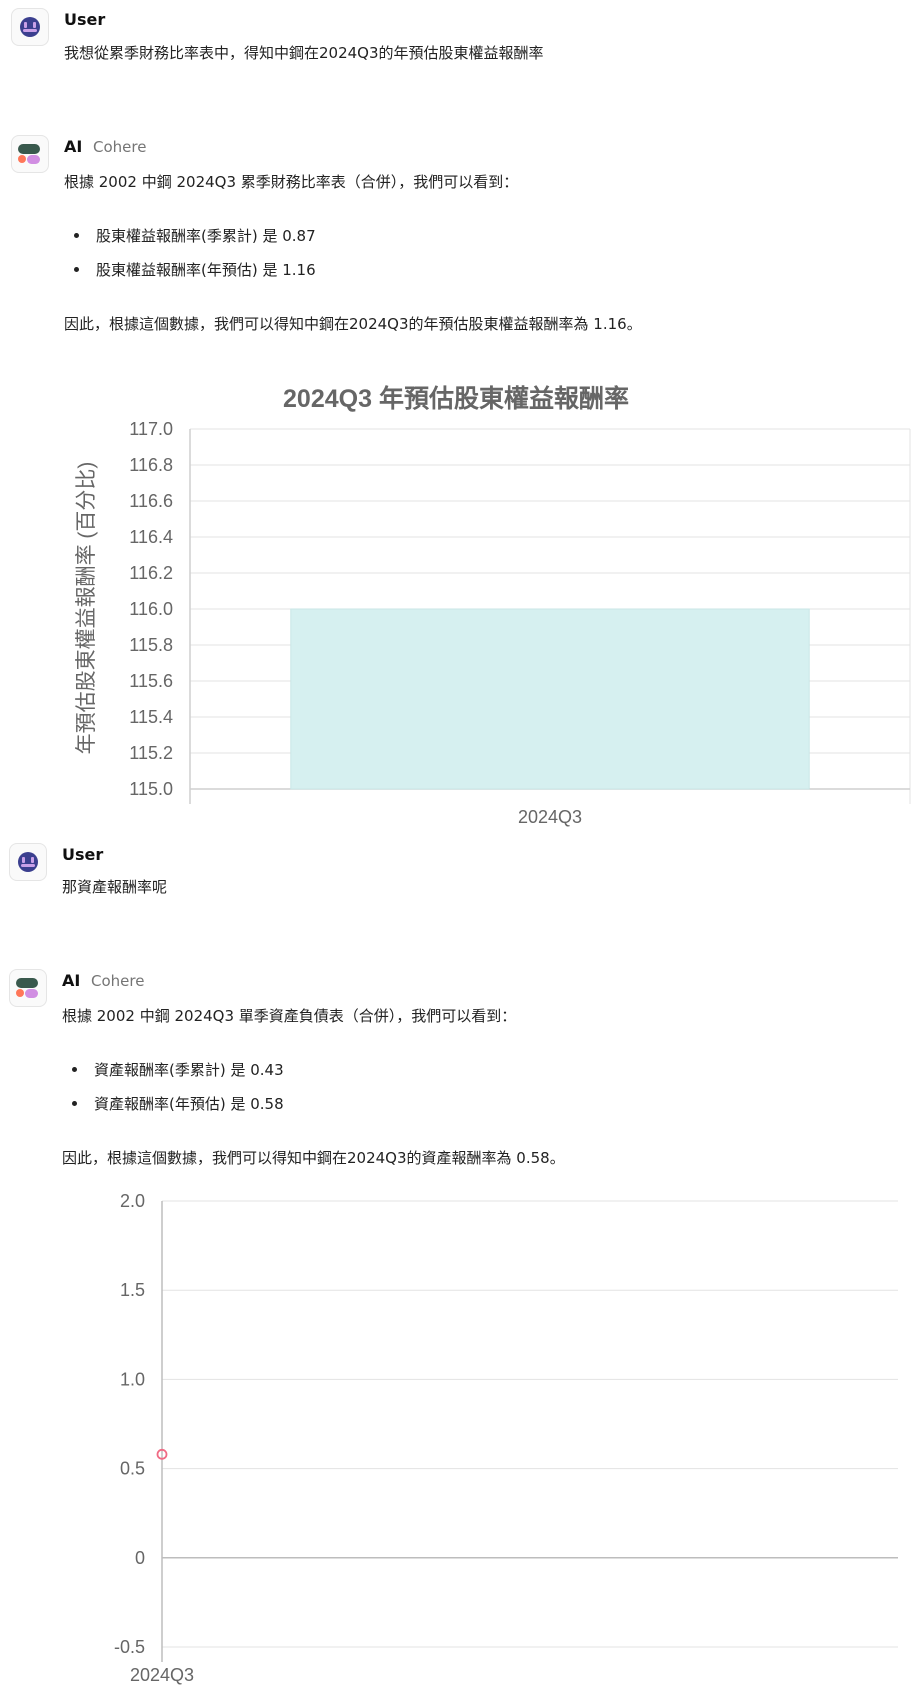  Describe the element at coordinates (291, 182) in the screenshot. I see `message-intro: 根據 2002 中鋼 2024Q3 累季財務比率表（合併），我們可以看到：` at that location.